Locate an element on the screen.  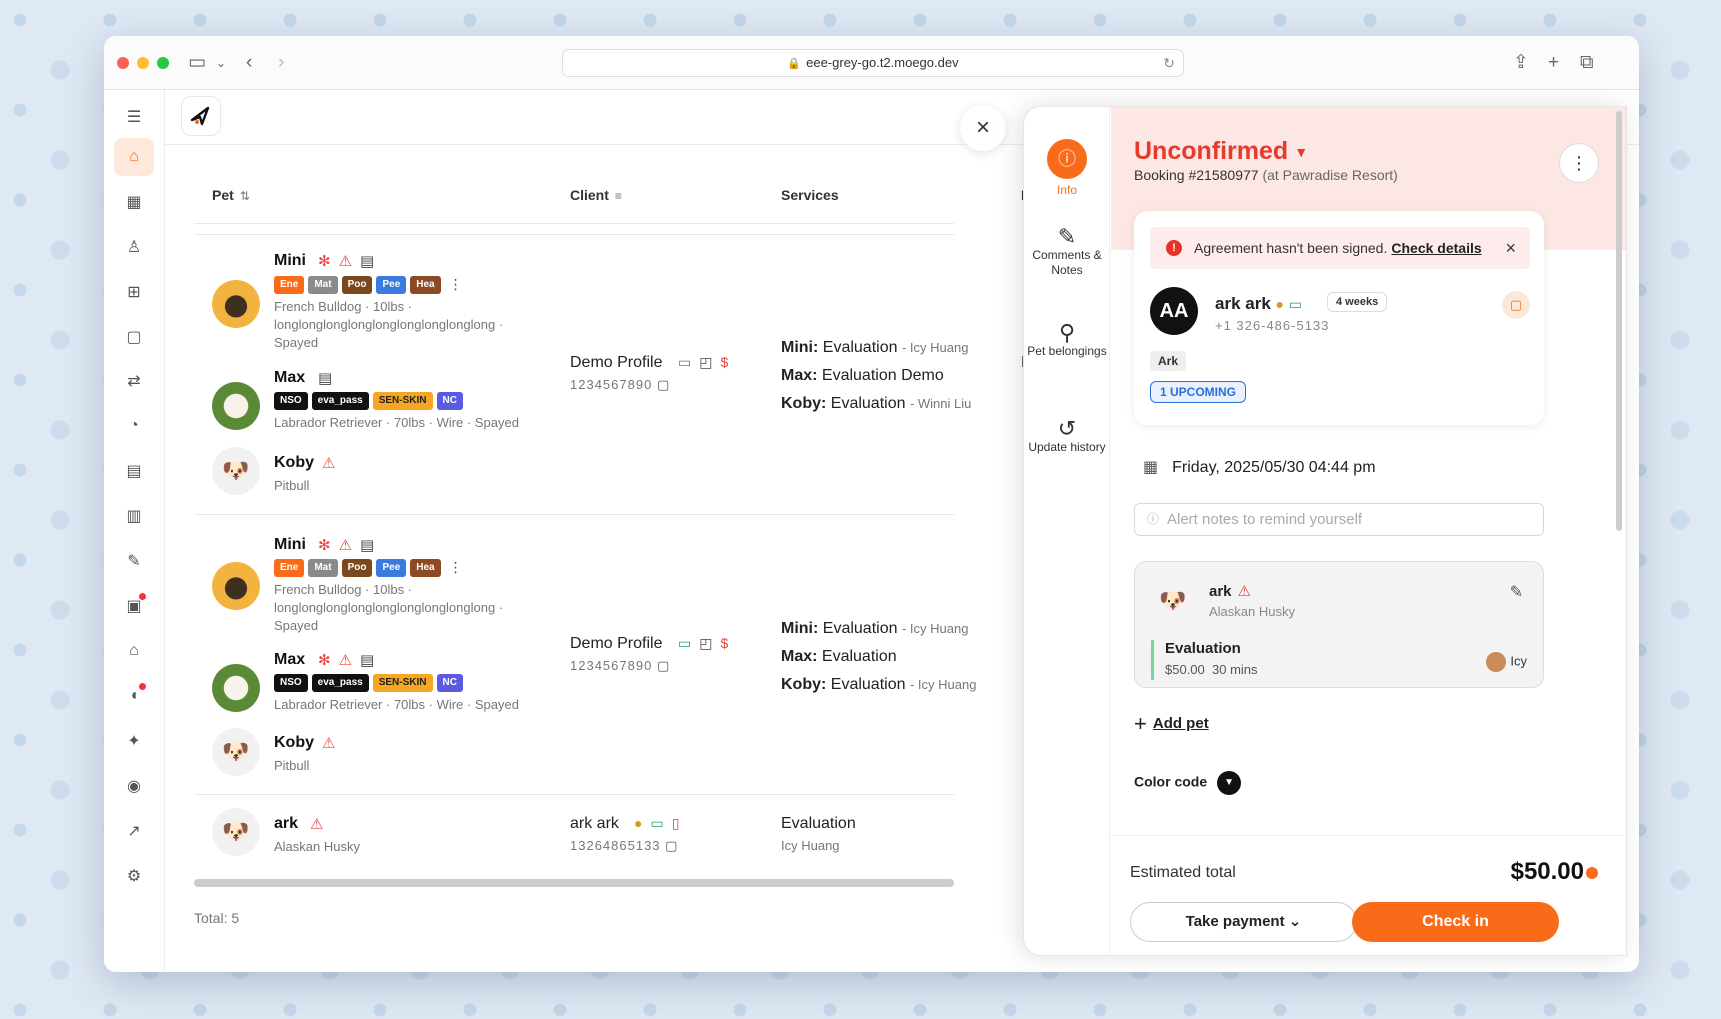
pet-icons: ✻⚠▤ is located at coordinates (350, 261).